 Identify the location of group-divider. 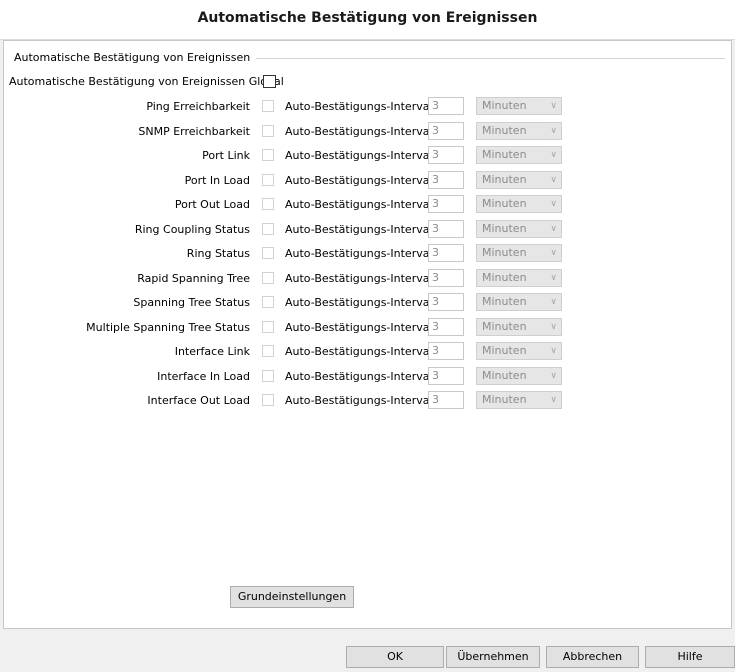
(478, 58).